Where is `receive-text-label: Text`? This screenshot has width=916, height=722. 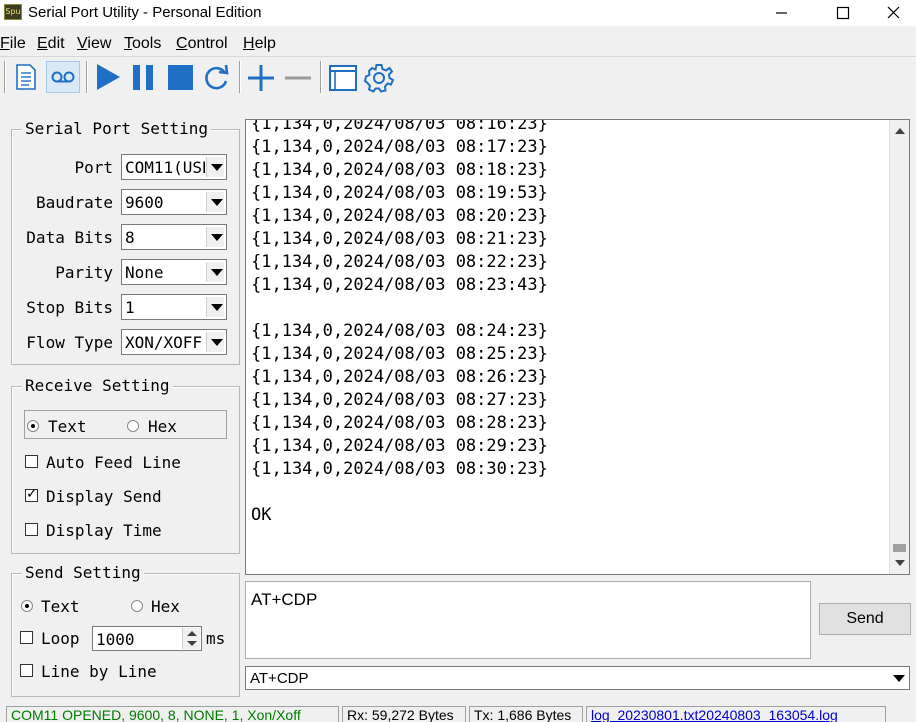 receive-text-label: Text is located at coordinates (67, 426).